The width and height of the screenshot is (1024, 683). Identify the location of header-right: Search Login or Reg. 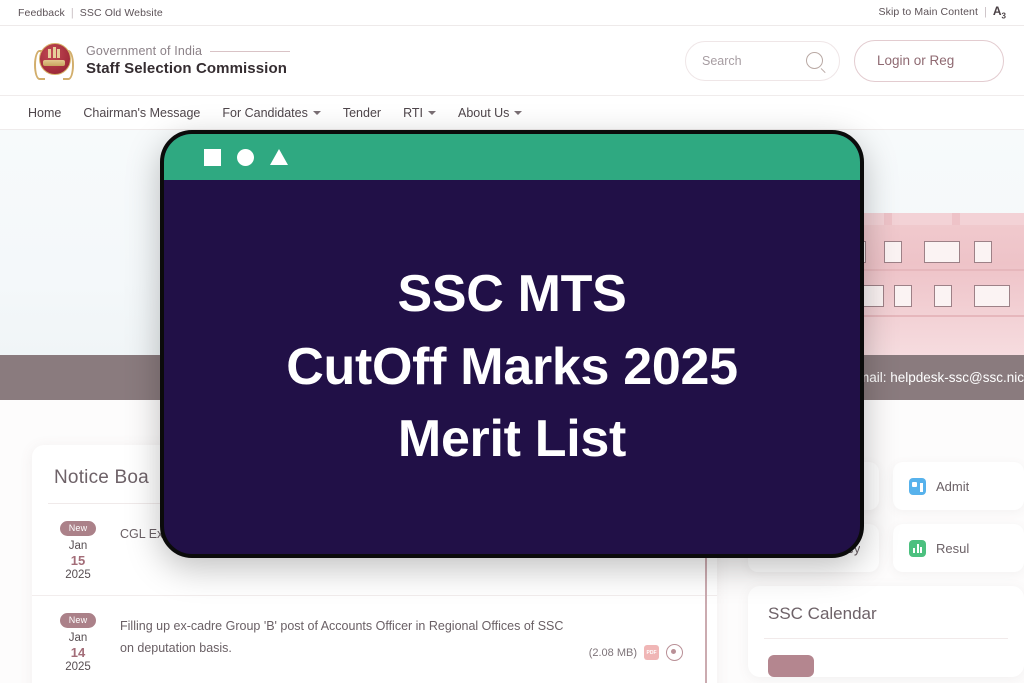
(844, 60).